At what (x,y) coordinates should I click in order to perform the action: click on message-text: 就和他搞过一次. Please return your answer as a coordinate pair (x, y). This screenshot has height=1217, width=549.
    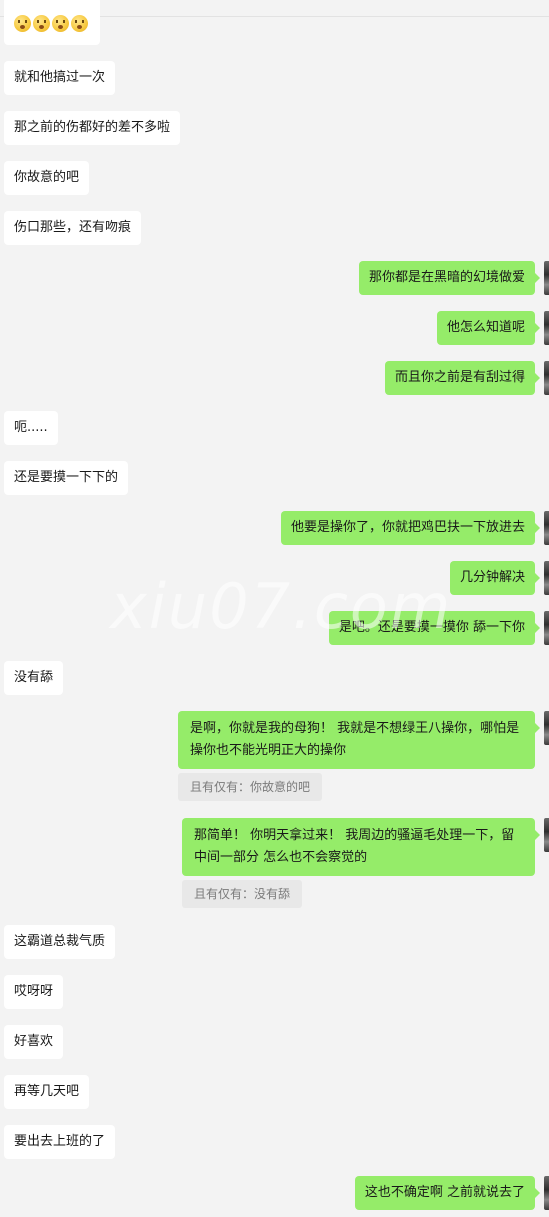
    Looking at the image, I should click on (60, 77).